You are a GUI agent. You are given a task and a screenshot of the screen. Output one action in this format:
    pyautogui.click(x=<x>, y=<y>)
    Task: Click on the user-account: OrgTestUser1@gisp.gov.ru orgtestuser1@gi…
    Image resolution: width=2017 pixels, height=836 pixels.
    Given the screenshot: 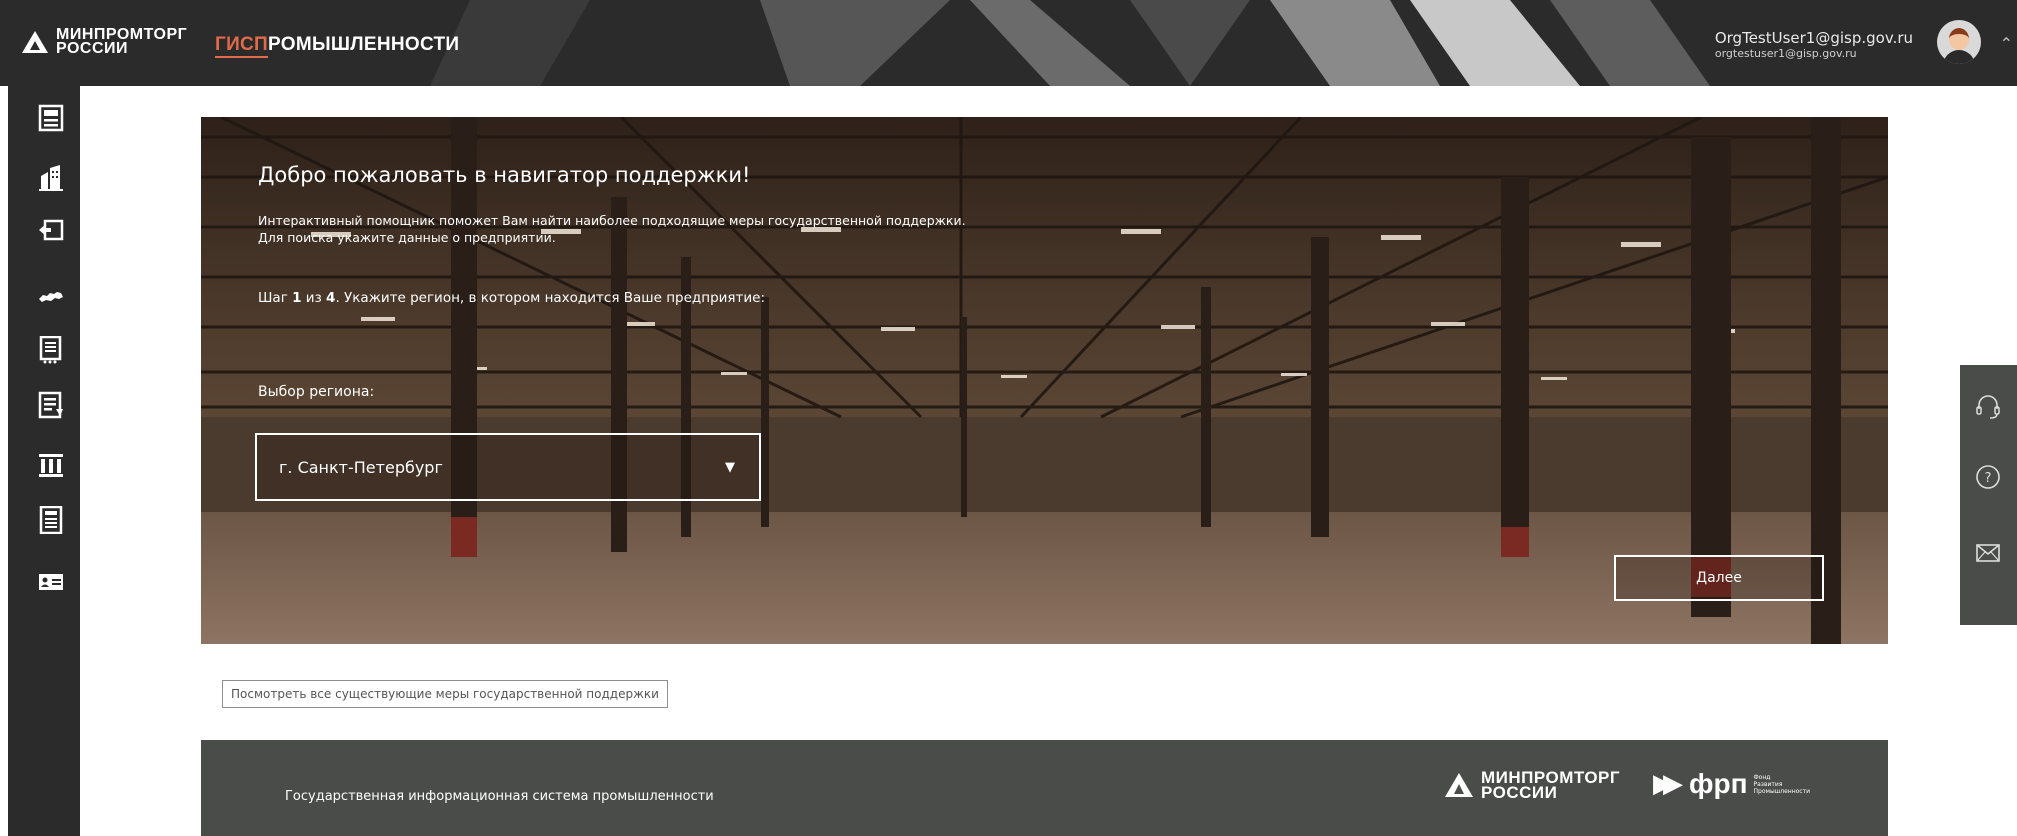 What is the action you would take?
    pyautogui.click(x=1813, y=45)
    